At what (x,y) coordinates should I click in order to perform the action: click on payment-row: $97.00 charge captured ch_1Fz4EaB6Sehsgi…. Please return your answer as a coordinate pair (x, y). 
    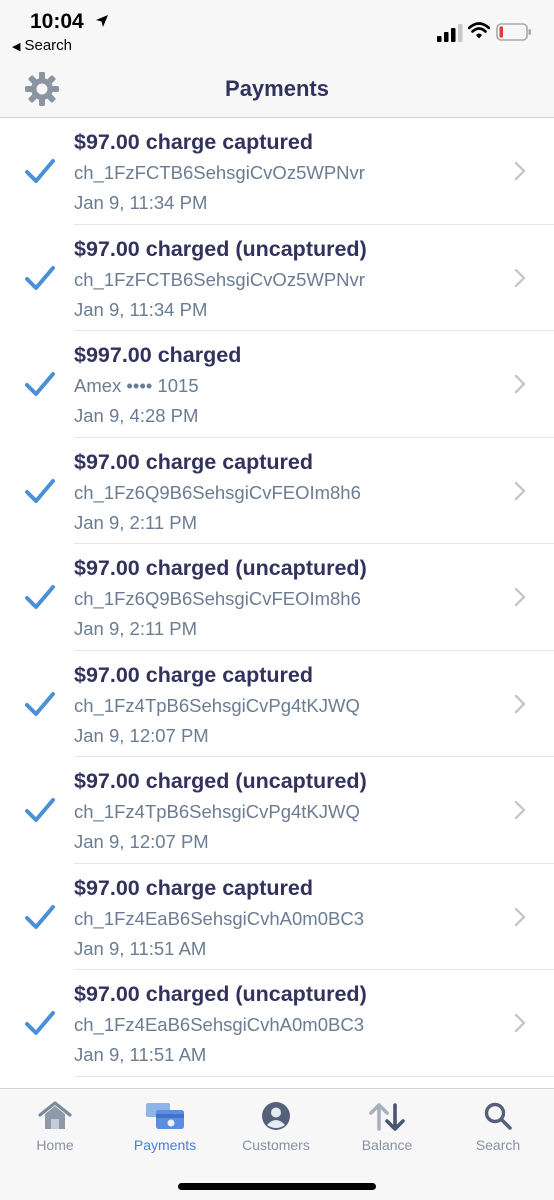
    Looking at the image, I should click on (277, 917).